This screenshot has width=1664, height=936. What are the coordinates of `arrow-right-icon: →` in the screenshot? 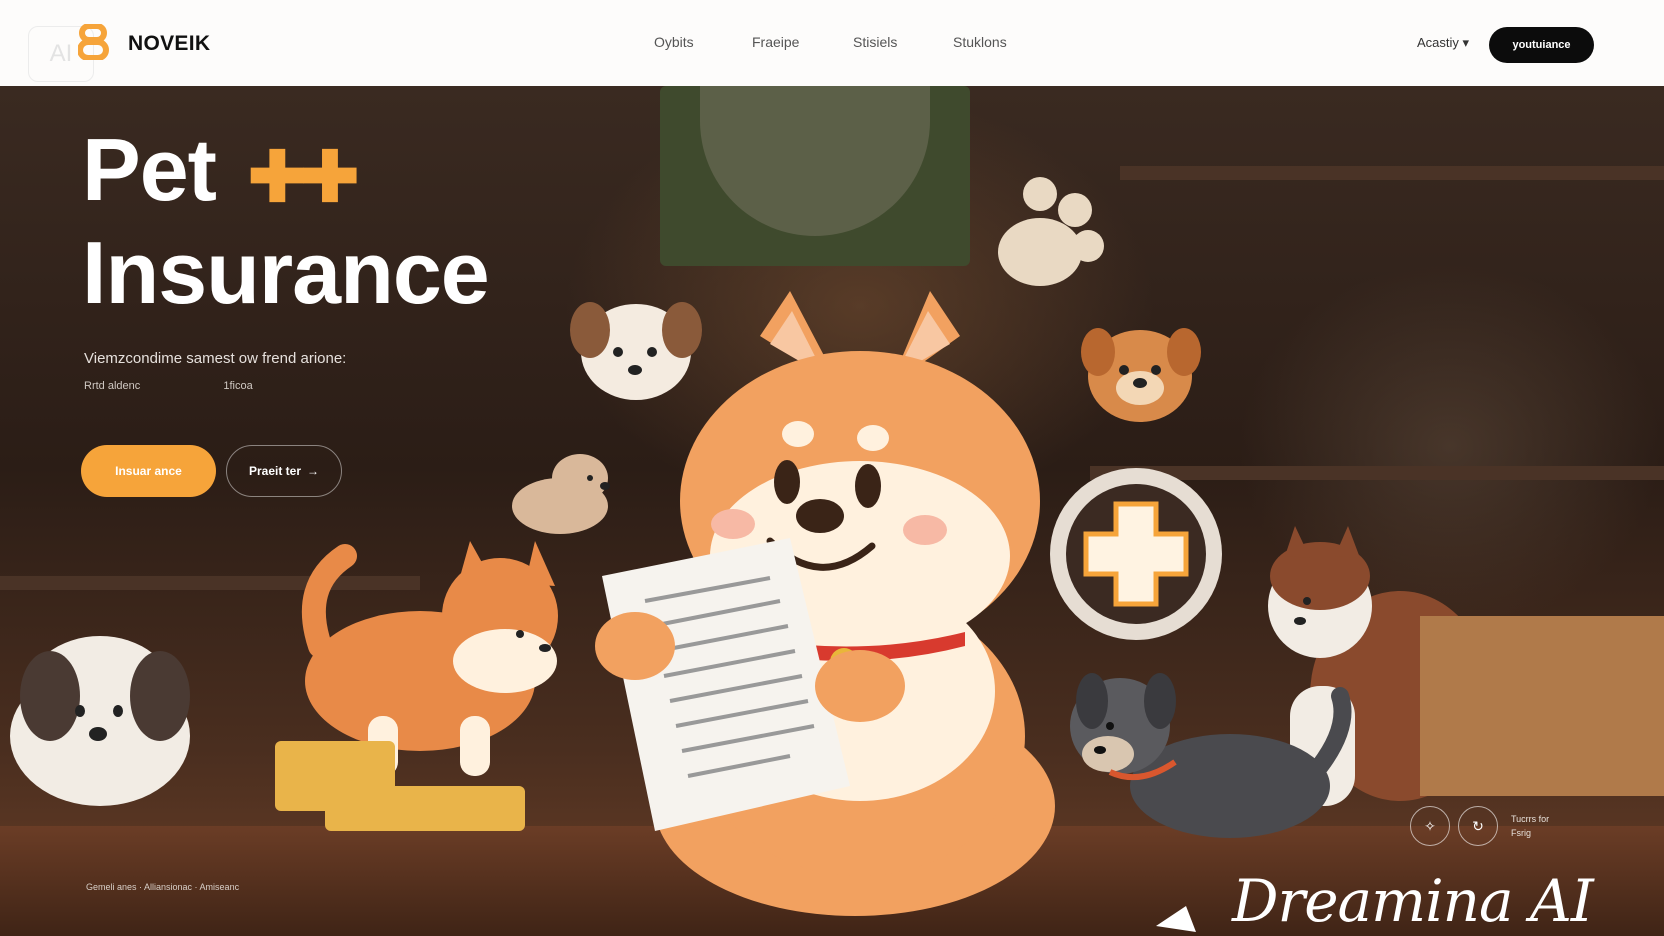 It's located at (313, 471).